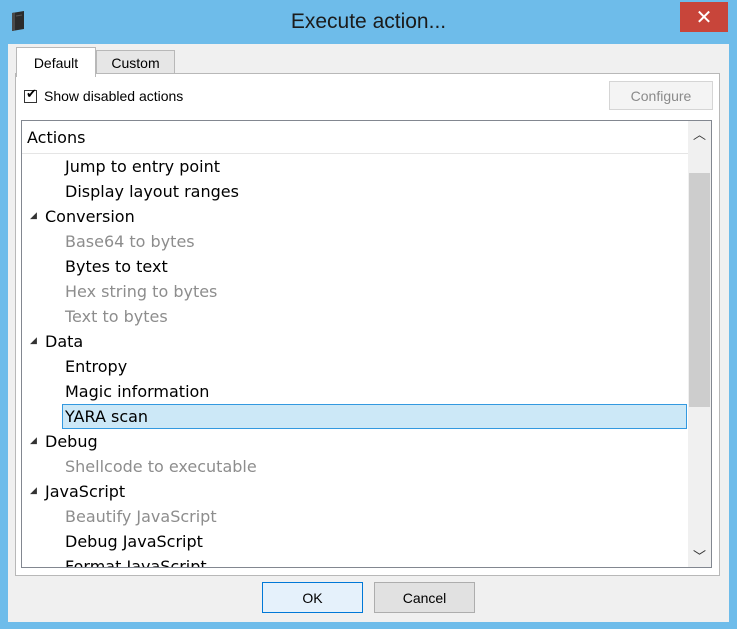  What do you see at coordinates (374, 416) in the screenshot?
I see `selection-highlight` at bounding box center [374, 416].